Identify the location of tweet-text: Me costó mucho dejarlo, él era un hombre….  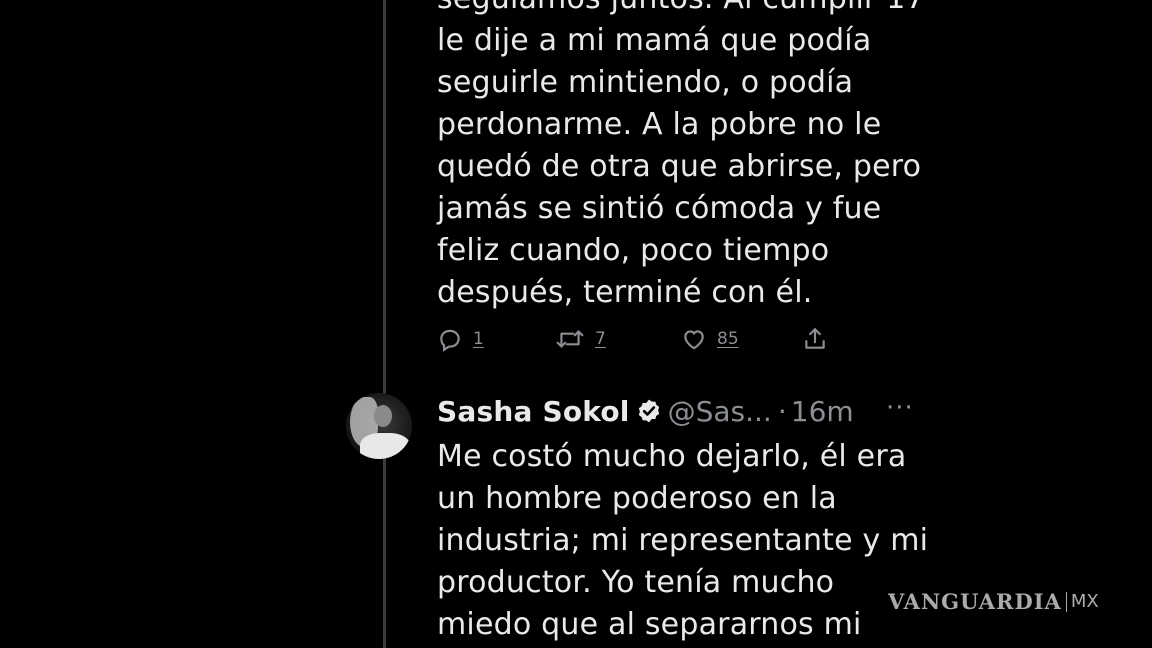
(683, 540).